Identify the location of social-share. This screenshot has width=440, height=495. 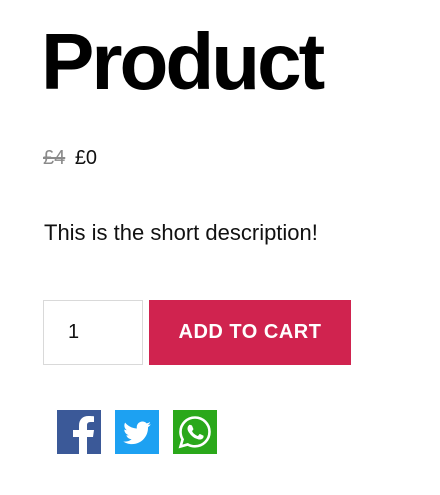
(137, 432).